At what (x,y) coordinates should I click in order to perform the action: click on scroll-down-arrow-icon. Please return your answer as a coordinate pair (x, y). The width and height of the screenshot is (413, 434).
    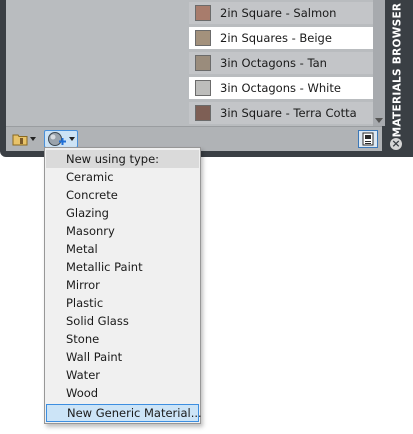
    Looking at the image, I should click on (379, 120).